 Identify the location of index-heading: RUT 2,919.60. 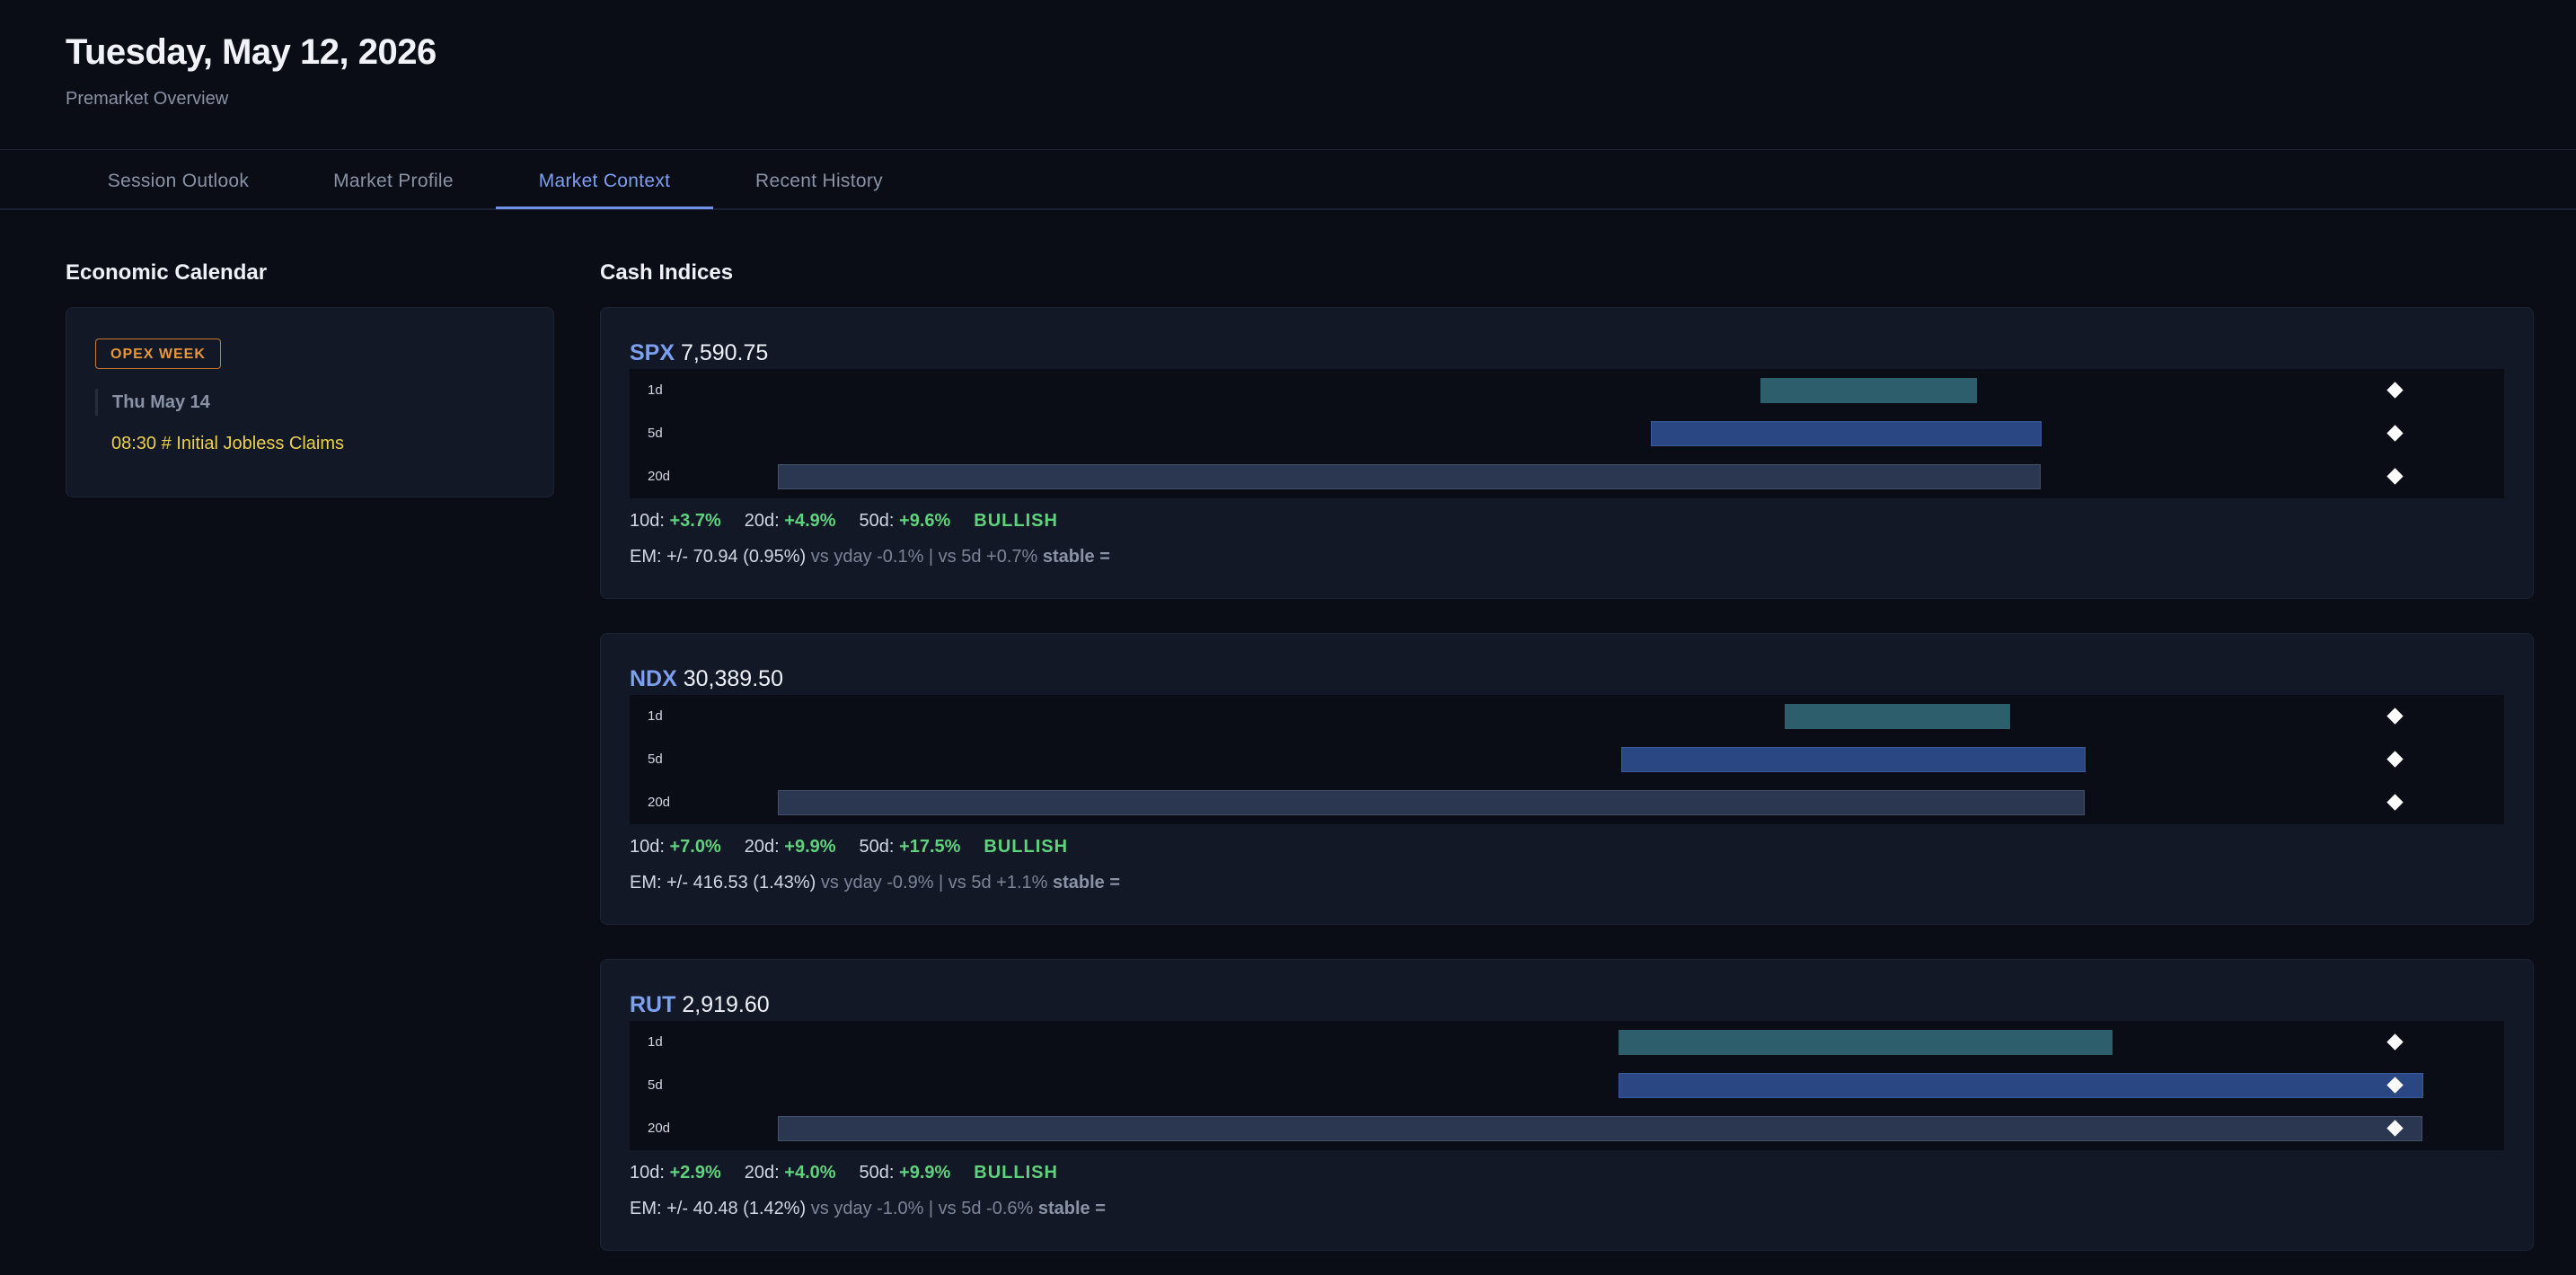
(700, 1005).